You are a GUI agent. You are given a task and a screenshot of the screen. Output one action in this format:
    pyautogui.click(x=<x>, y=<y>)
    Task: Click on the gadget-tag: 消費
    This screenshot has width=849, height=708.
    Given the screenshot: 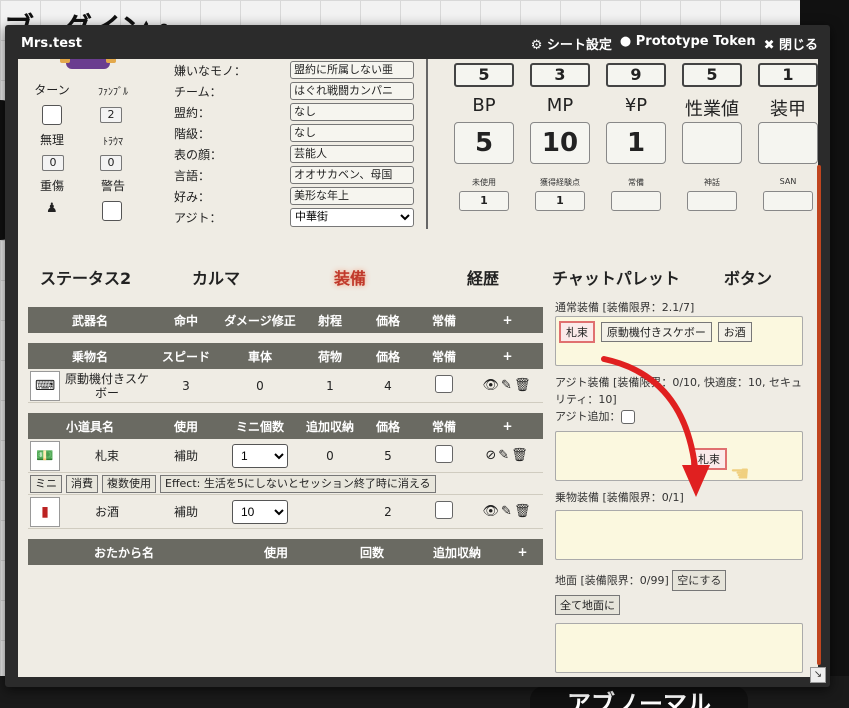 What is the action you would take?
    pyautogui.click(x=82, y=483)
    